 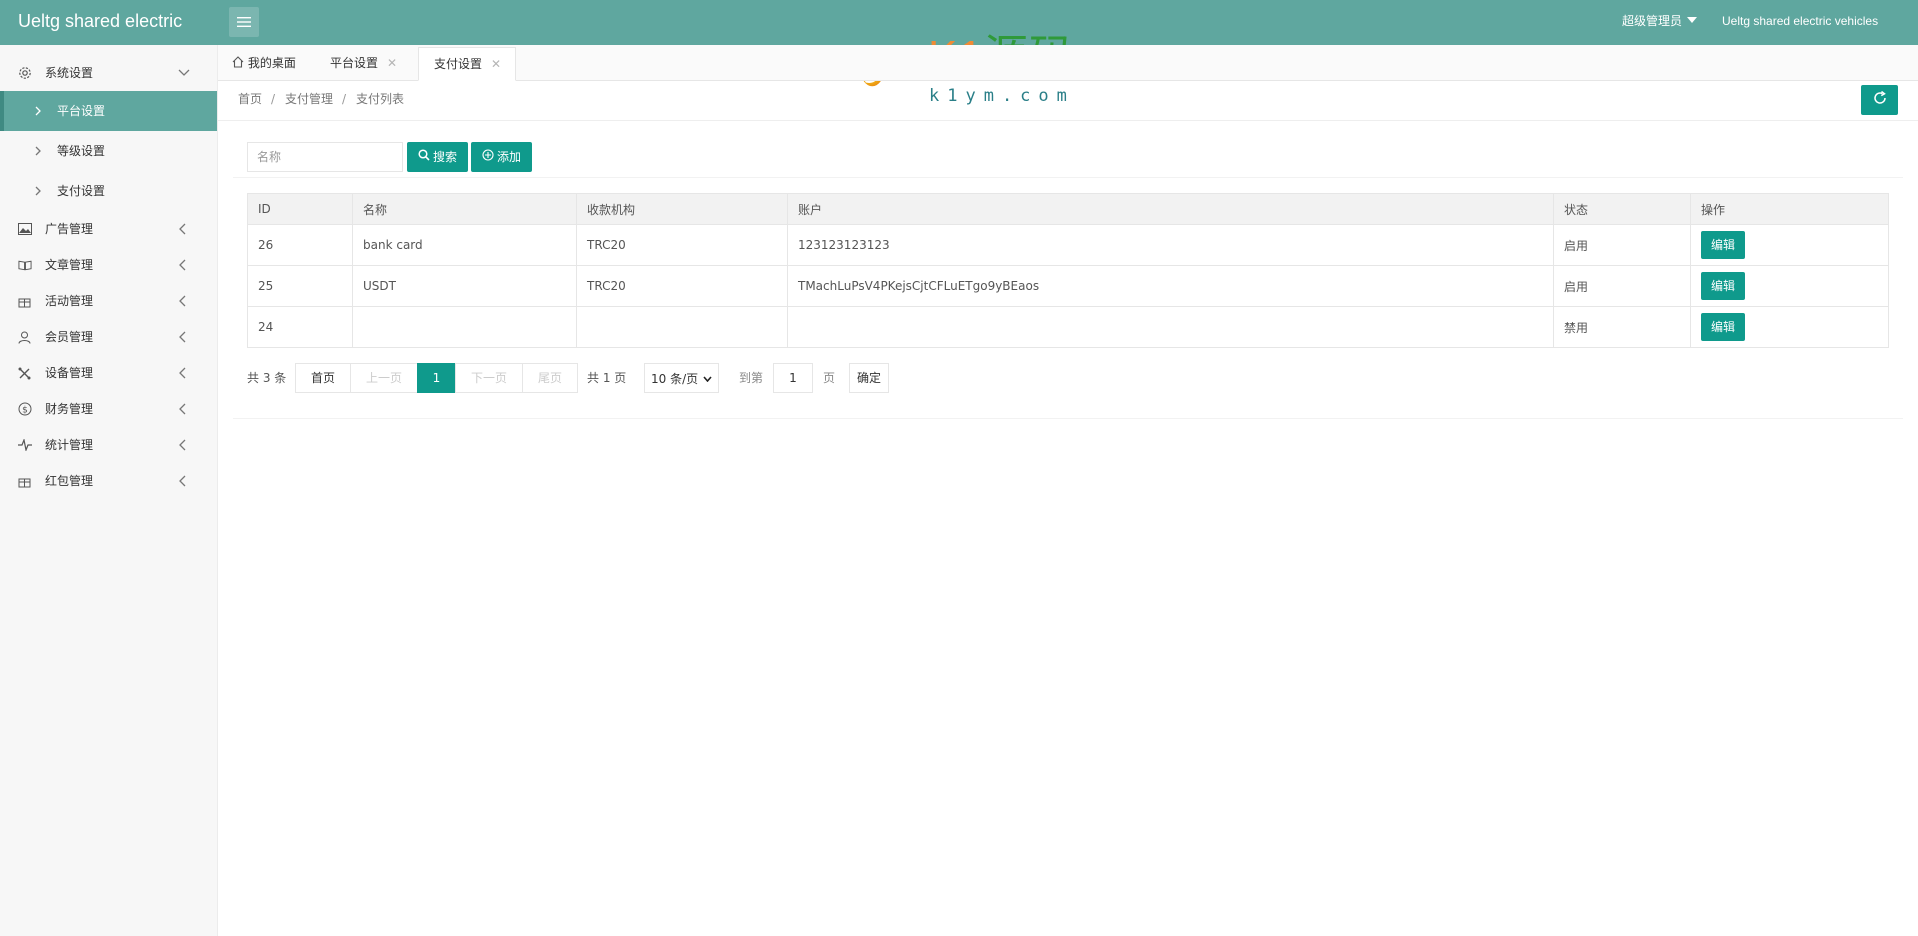 I want to click on cell-name, so click(x=464, y=327).